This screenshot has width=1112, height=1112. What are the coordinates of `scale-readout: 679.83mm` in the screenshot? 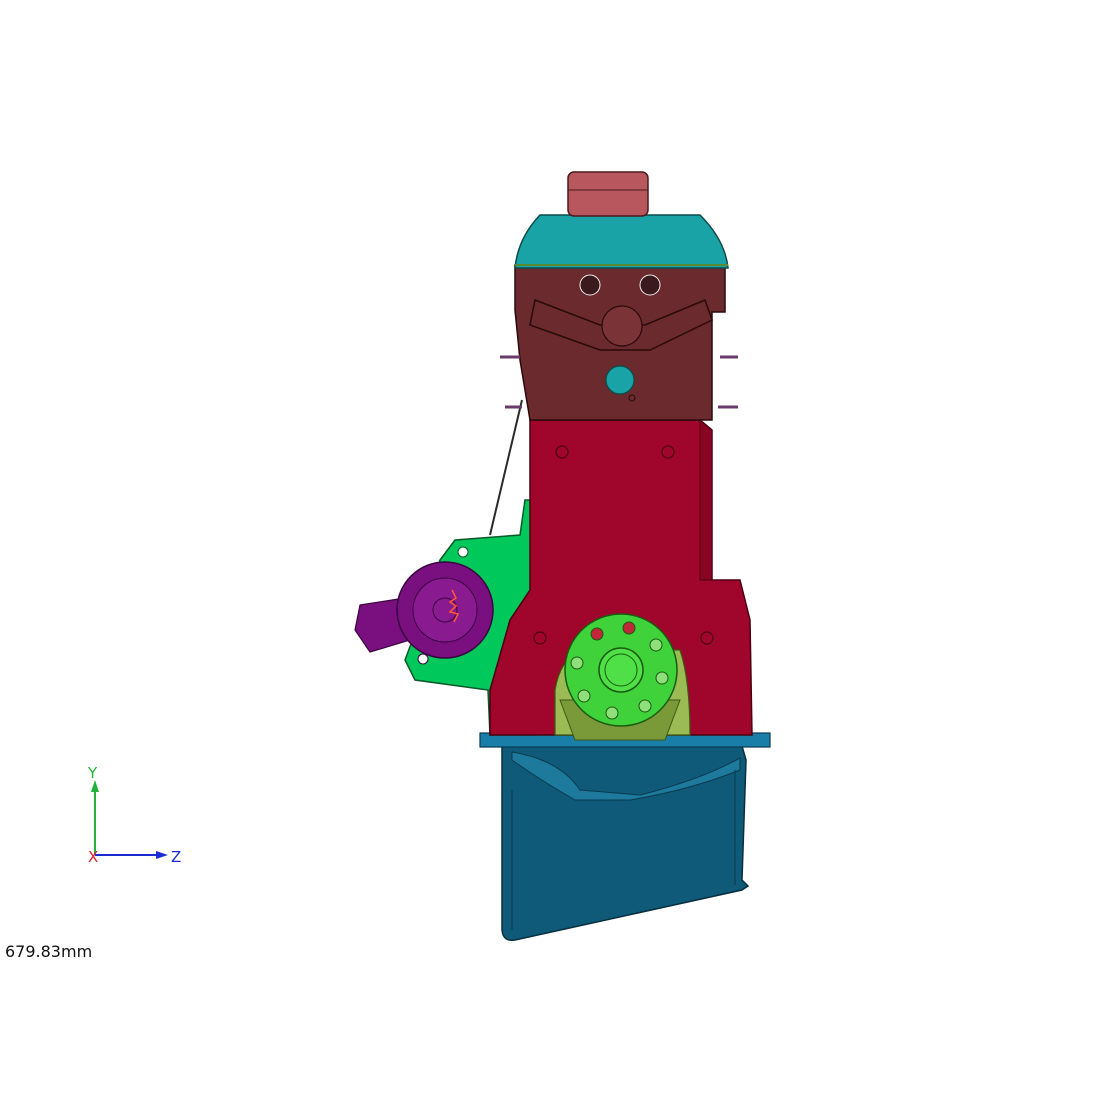 It's located at (49, 951).